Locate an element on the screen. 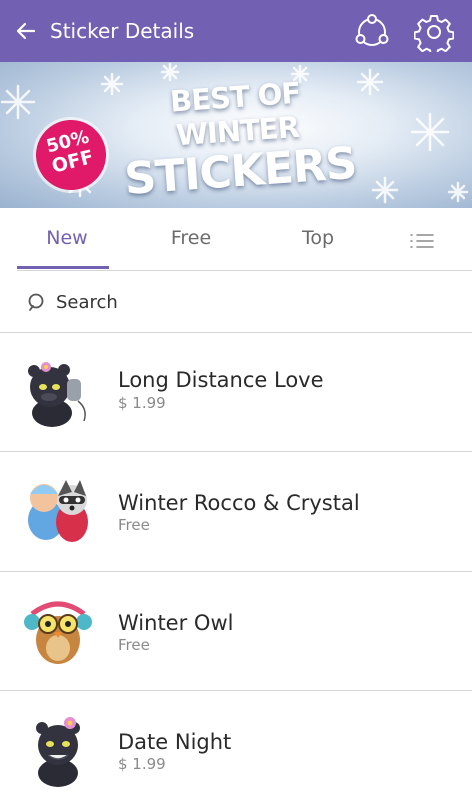  tab-top: Top is located at coordinates (318, 238).